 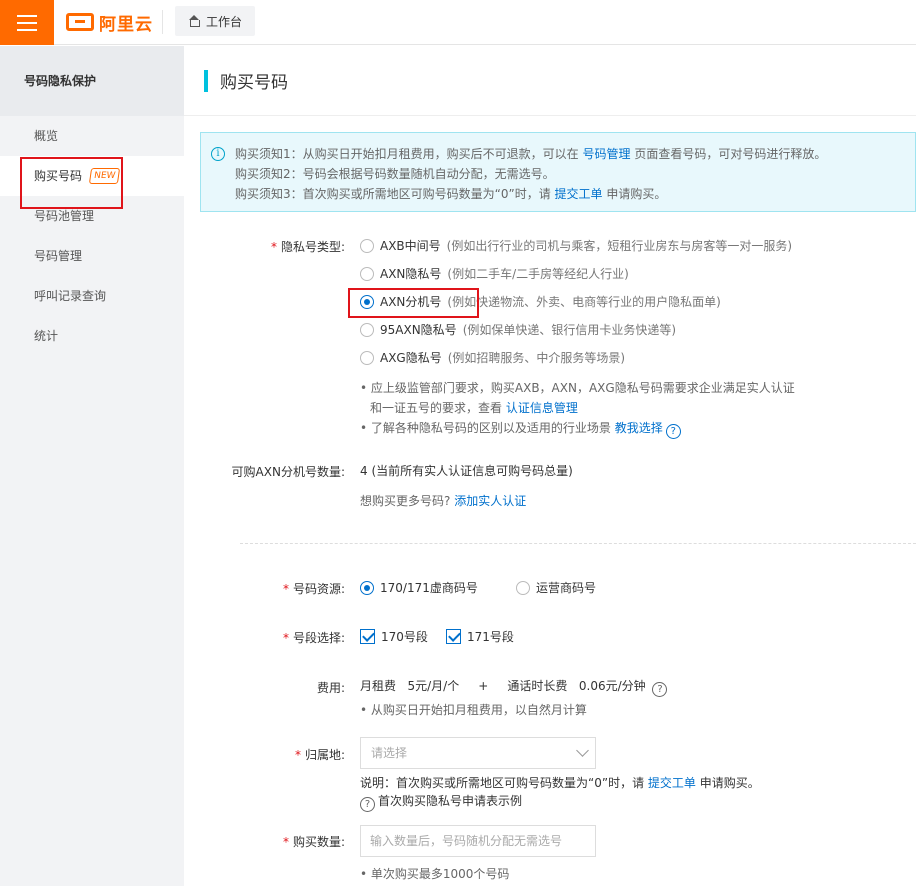 I want to click on sidebar-title: 号码隐私保护, so click(x=92, y=81).